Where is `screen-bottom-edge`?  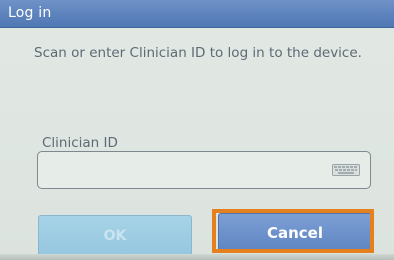 screen-bottom-edge is located at coordinates (197, 257).